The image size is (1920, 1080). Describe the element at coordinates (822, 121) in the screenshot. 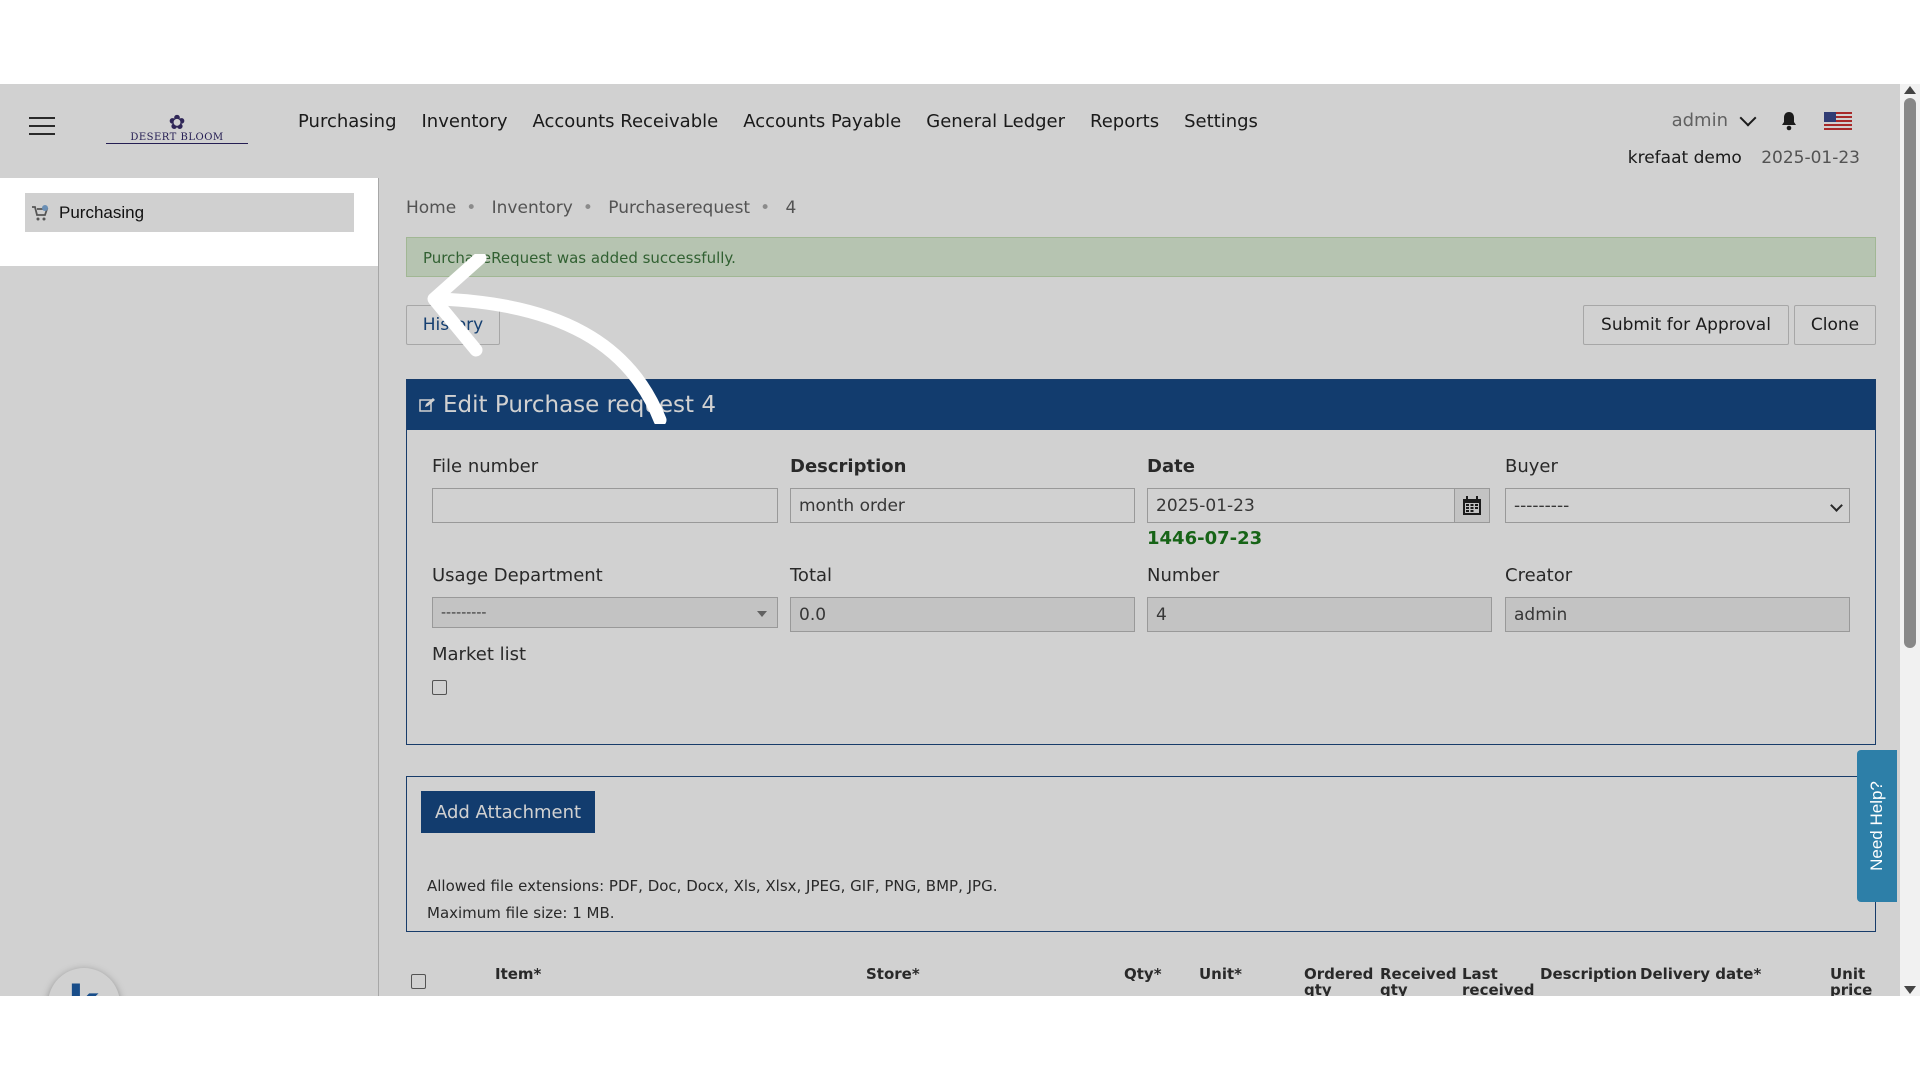

I see `nav-accounts-payable: Accounts Payable` at that location.